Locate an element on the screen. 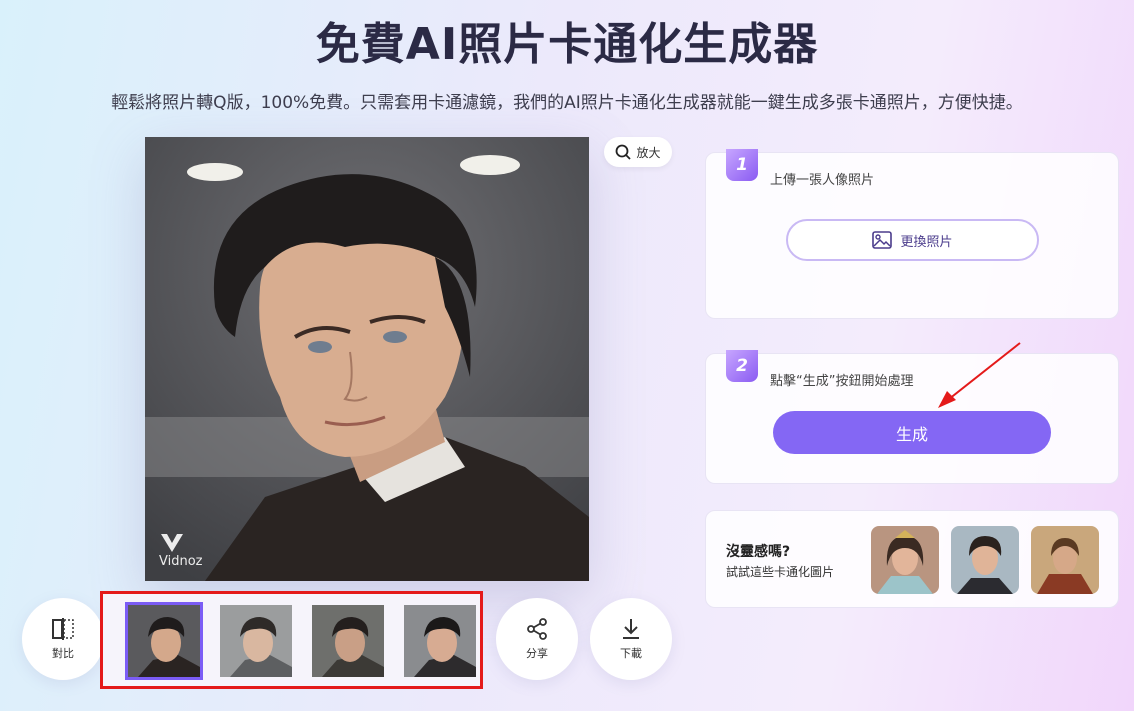 Image resolution: width=1134 pixels, height=711 pixels. share-icon is located at coordinates (537, 629).